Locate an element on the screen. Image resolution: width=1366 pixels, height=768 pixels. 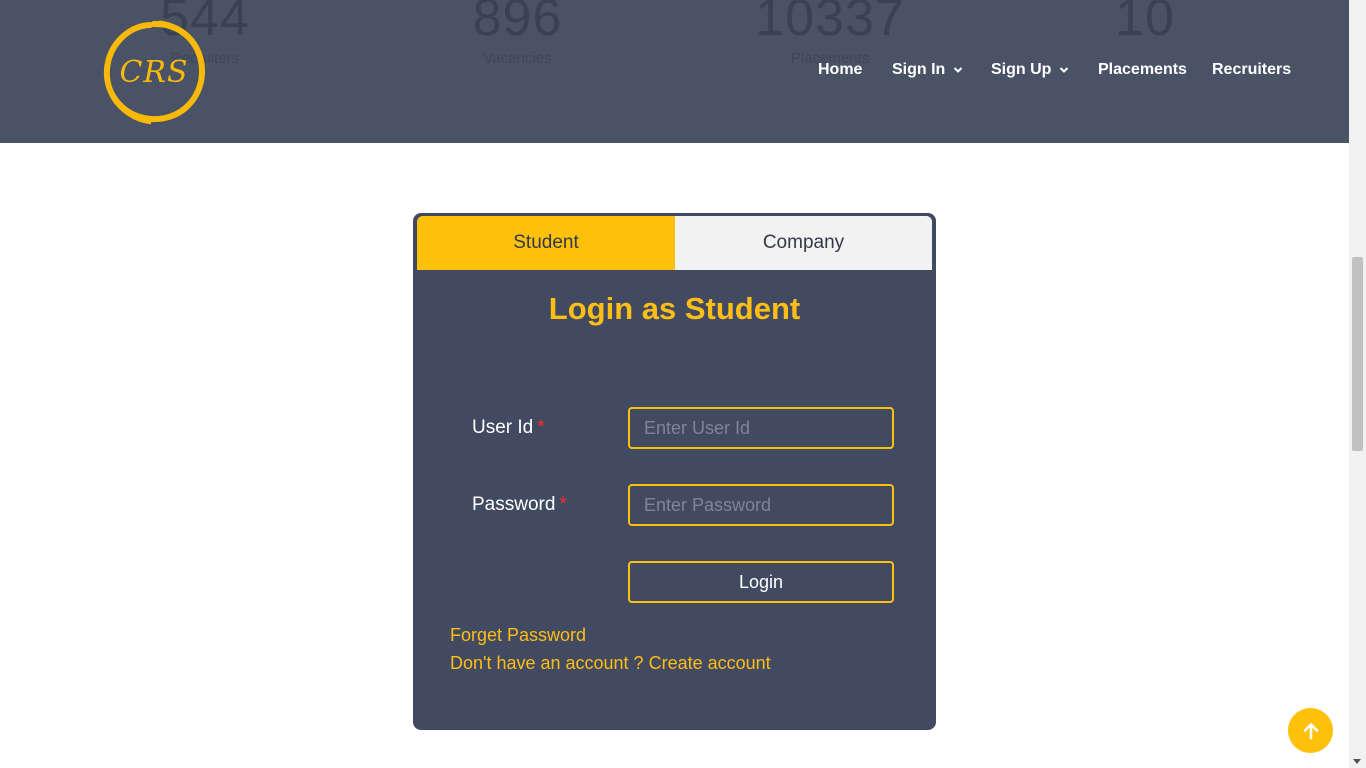
vertical-scrollbar is located at coordinates (1357, 384).